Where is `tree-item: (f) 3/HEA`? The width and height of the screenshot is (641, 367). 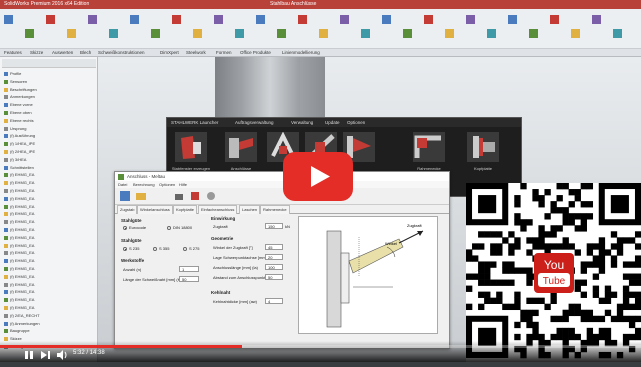 tree-item: (f) 3/HEA is located at coordinates (15, 160).